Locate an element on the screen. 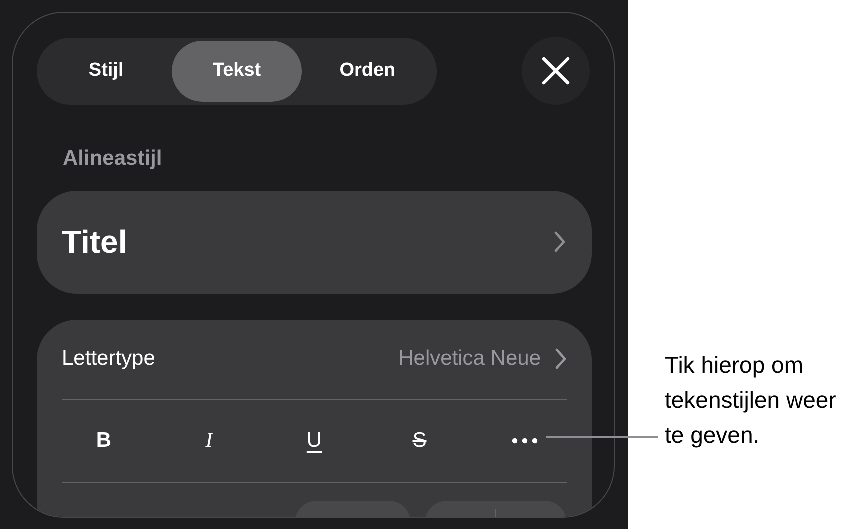 The image size is (862, 529). tab: Tekst is located at coordinates (237, 71).